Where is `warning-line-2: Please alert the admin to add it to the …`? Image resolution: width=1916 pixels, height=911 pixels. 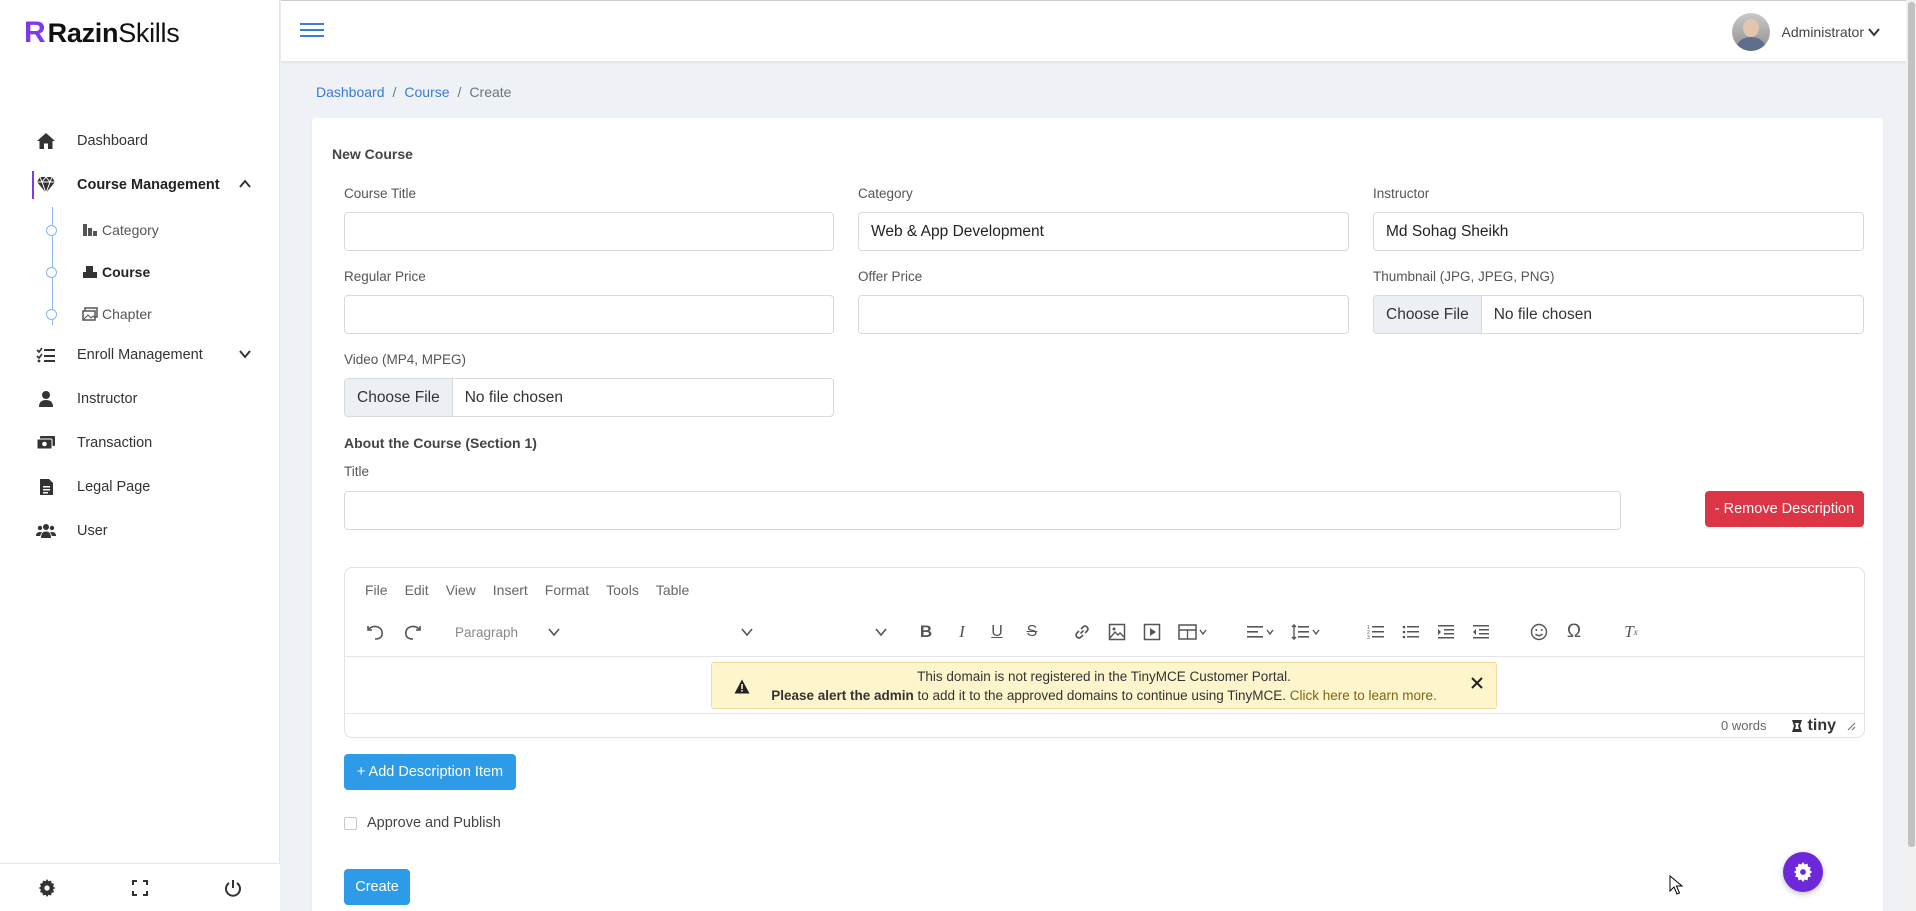 warning-line-2: Please alert the admin to add it to the … is located at coordinates (1104, 695).